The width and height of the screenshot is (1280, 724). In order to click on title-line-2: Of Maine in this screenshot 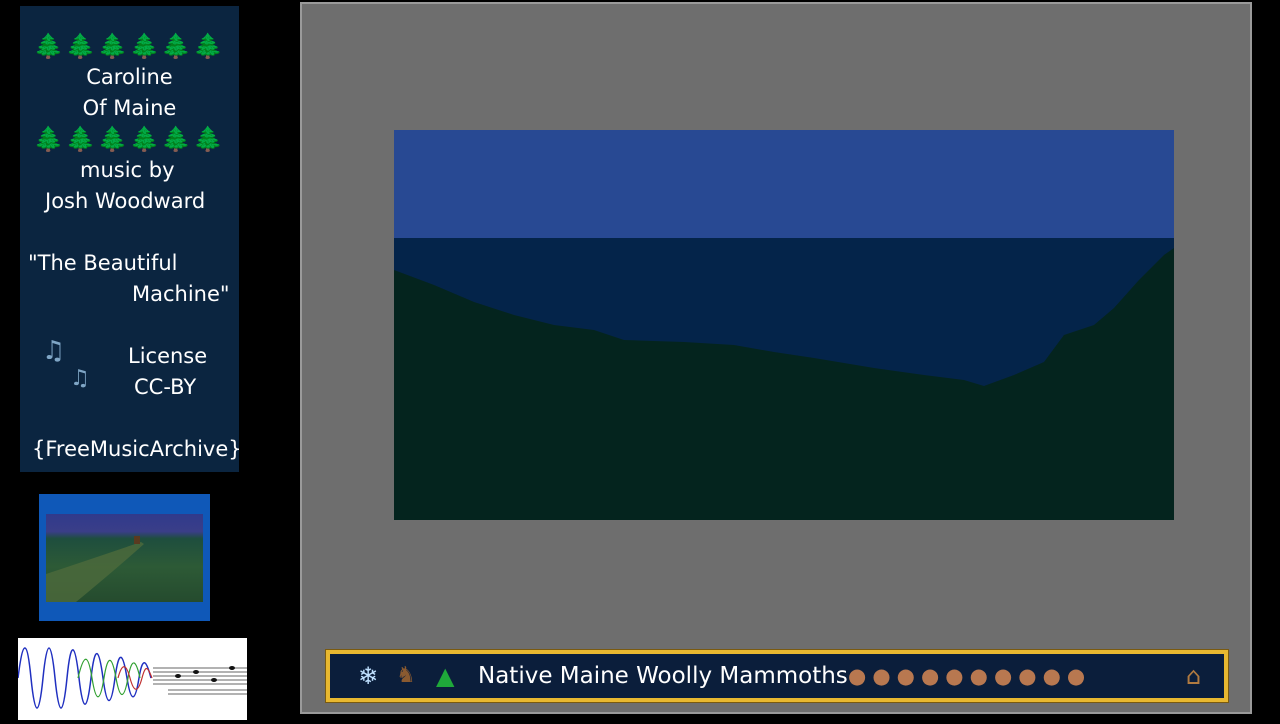, I will do `click(129, 108)`.